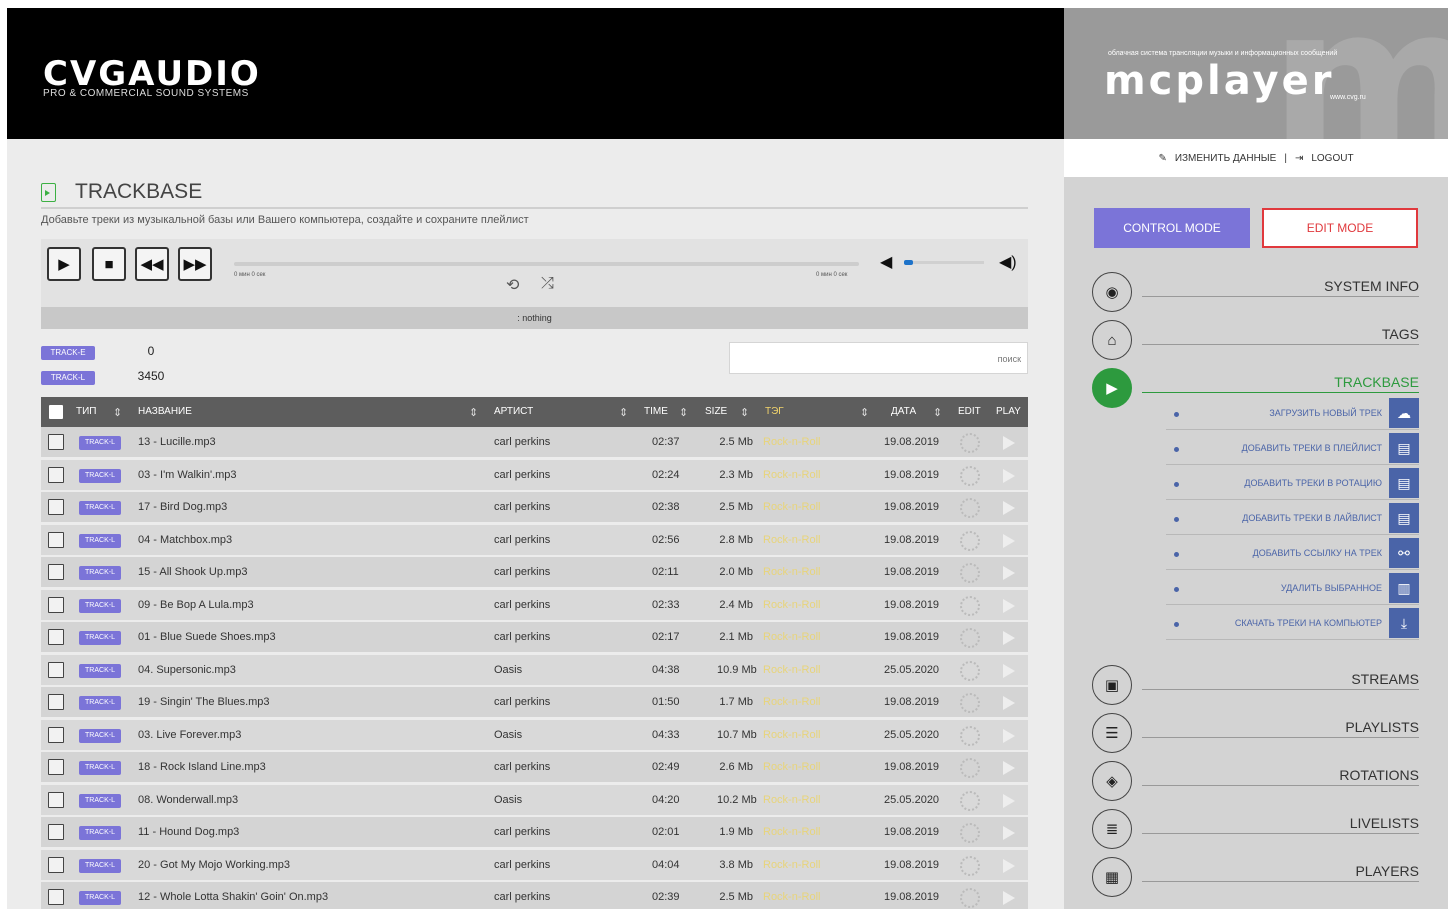 This screenshot has width=1448, height=909. What do you see at coordinates (1382, 727) in the screenshot?
I see `nav-label: PLAYLISTS` at bounding box center [1382, 727].